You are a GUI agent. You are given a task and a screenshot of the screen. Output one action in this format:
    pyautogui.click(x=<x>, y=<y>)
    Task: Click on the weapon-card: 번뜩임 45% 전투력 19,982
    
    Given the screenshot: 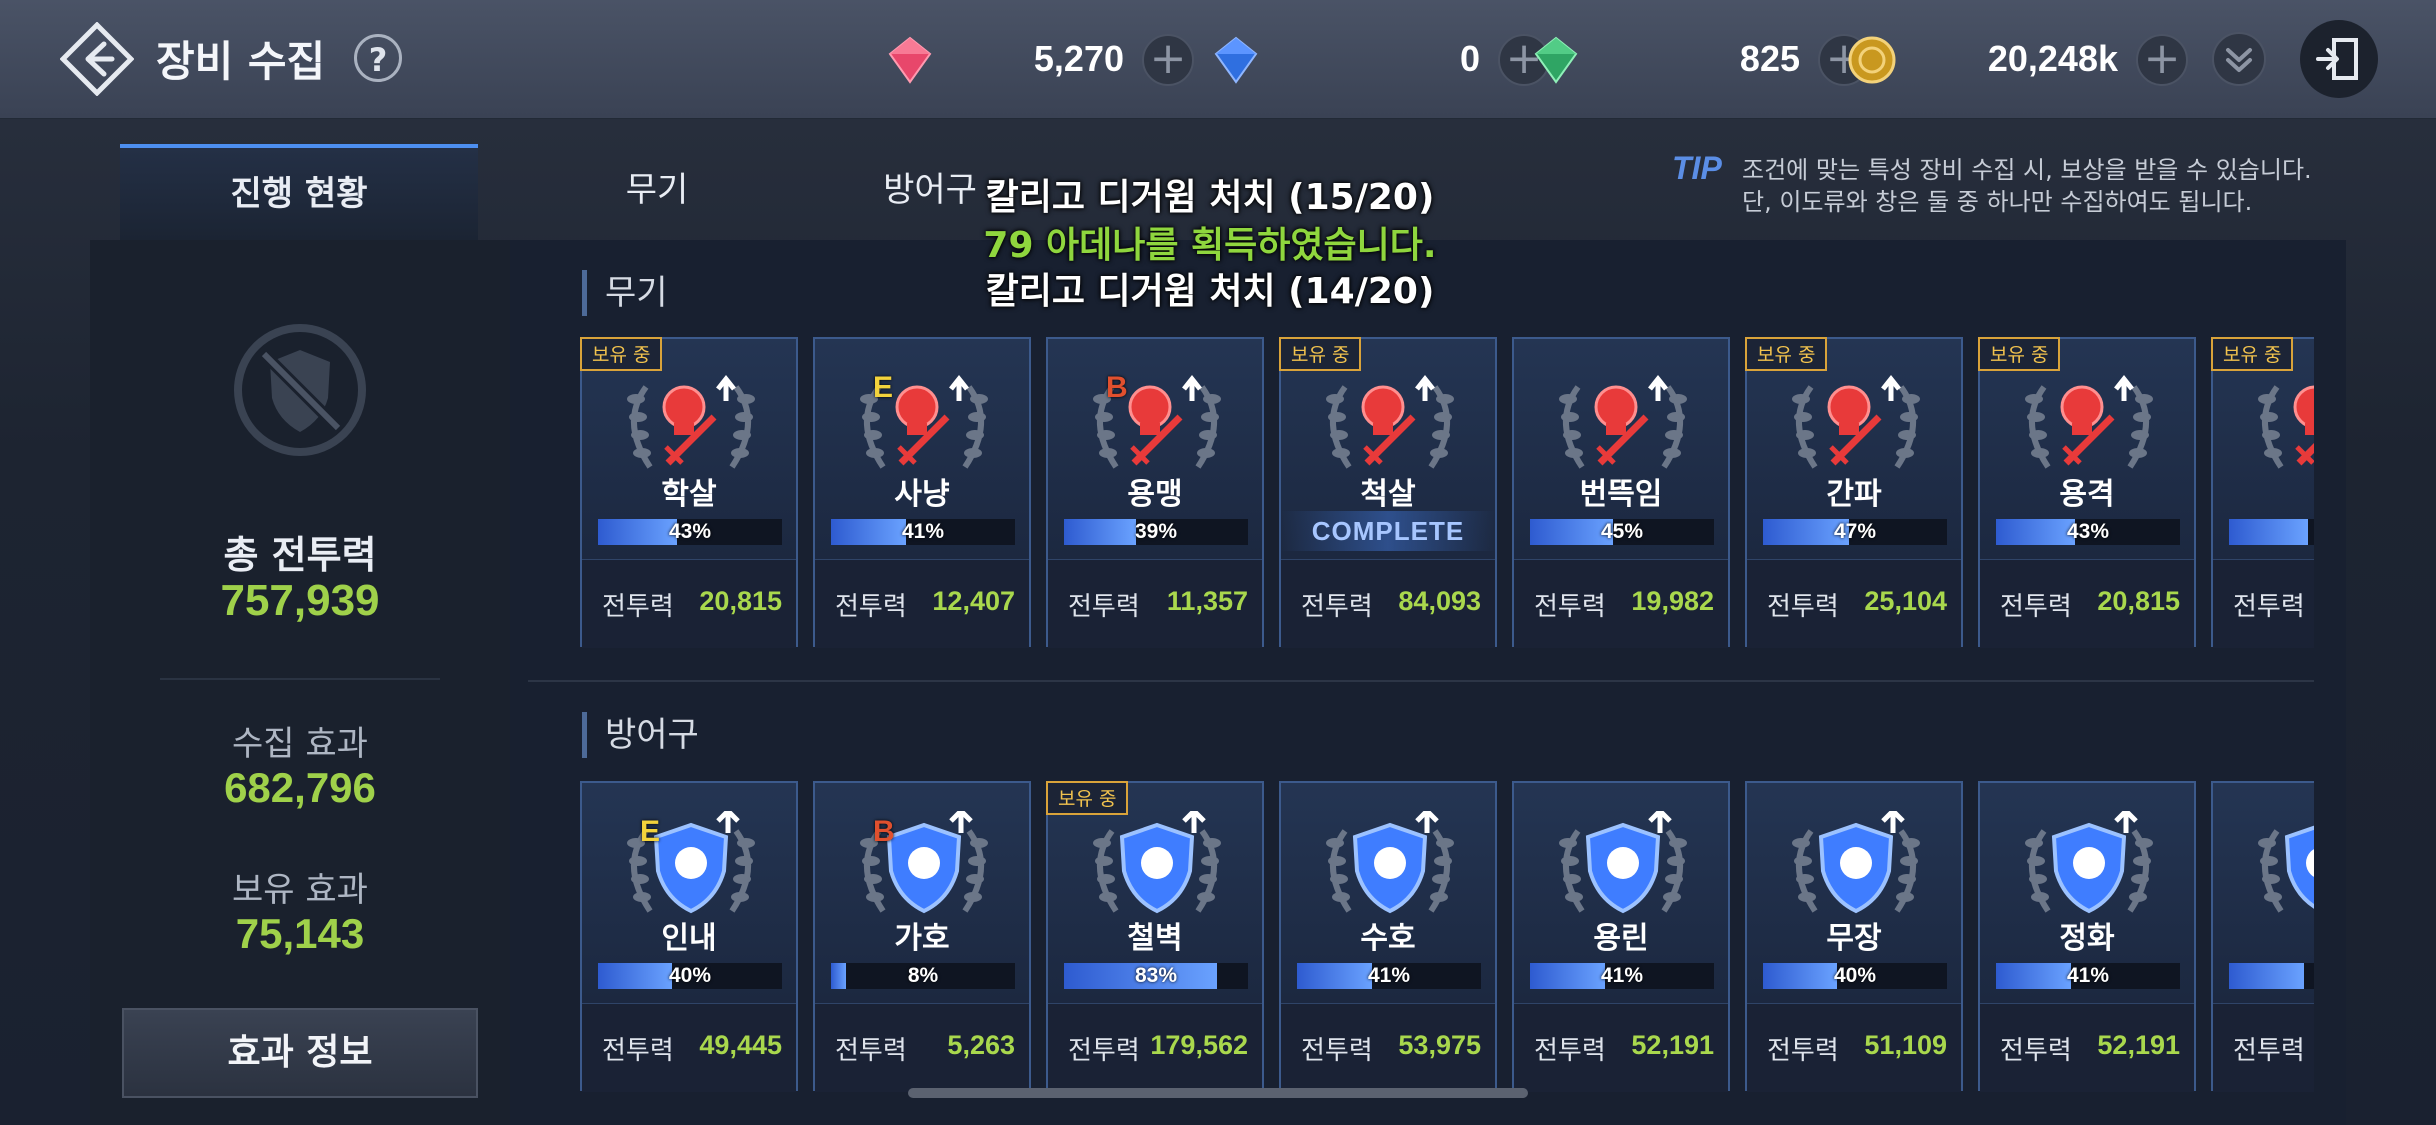 What is the action you would take?
    pyautogui.click(x=1621, y=492)
    